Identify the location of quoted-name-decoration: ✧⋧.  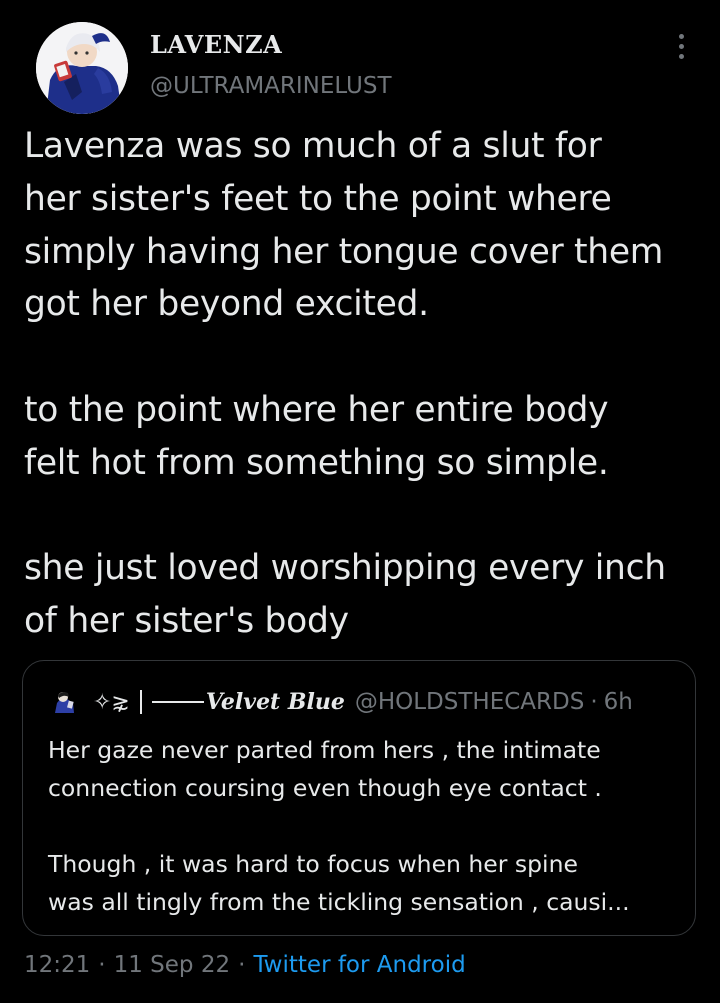
(111, 702).